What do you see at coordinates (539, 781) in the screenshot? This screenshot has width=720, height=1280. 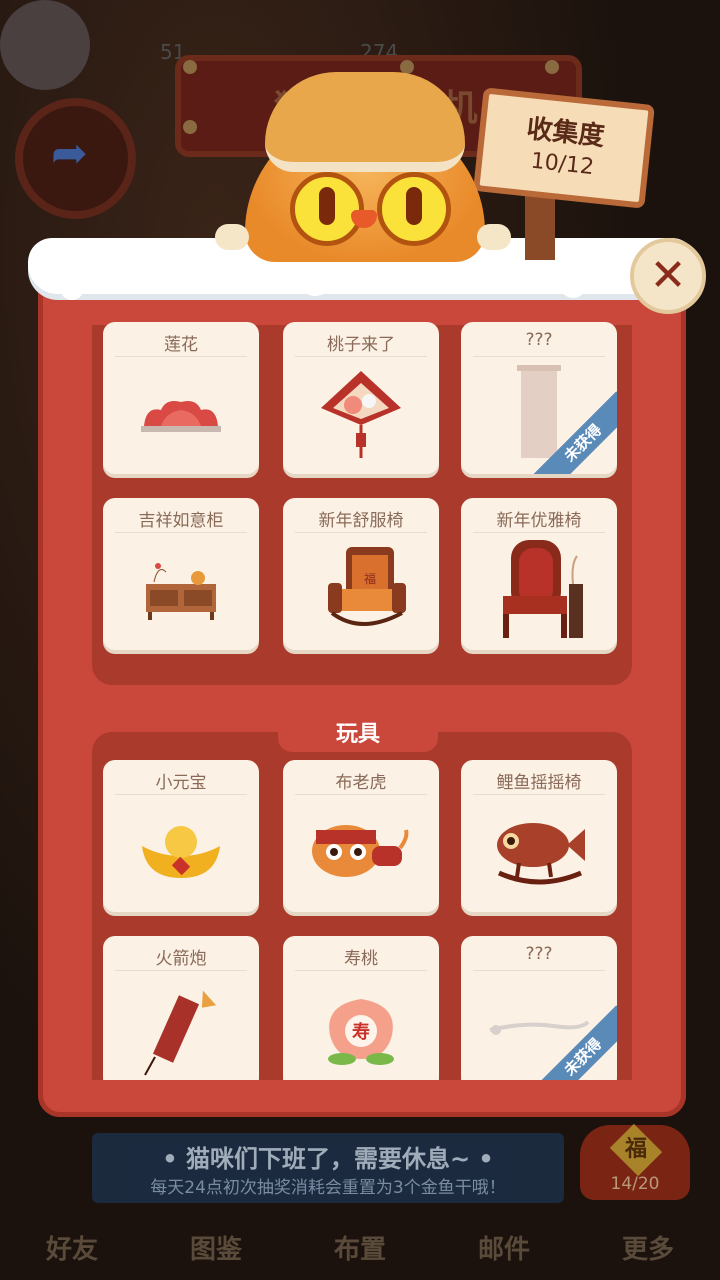 I see `card-title: 鲤鱼摇摇椅` at bounding box center [539, 781].